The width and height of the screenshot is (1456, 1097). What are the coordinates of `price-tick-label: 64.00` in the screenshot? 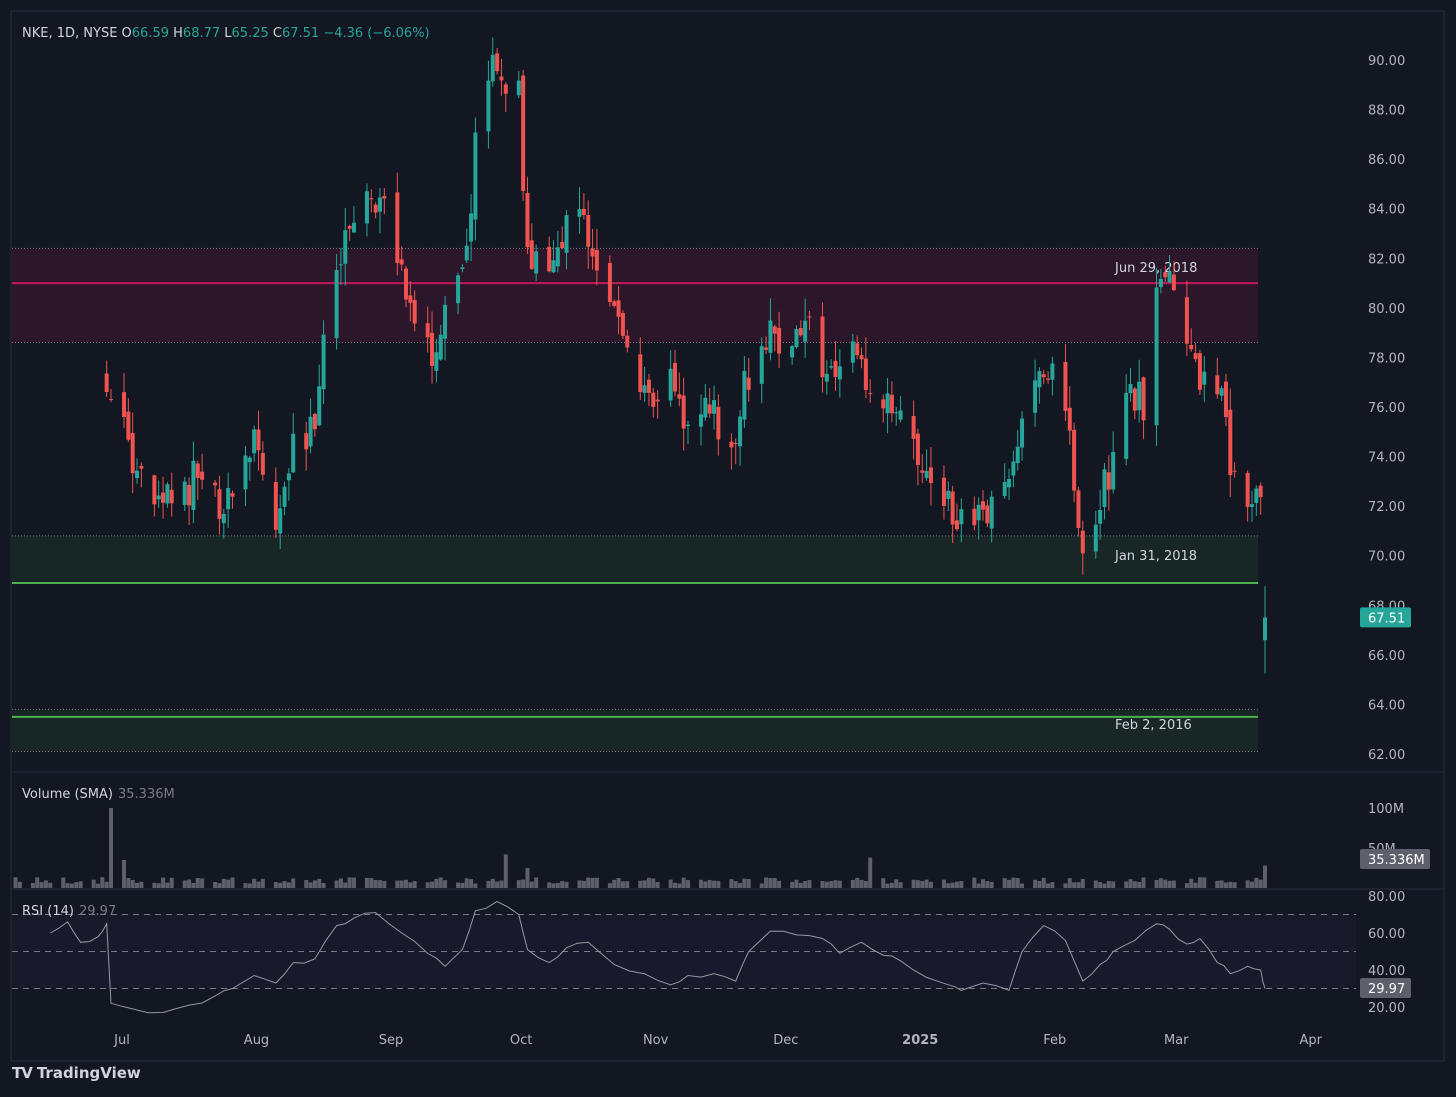 It's located at (1386, 705).